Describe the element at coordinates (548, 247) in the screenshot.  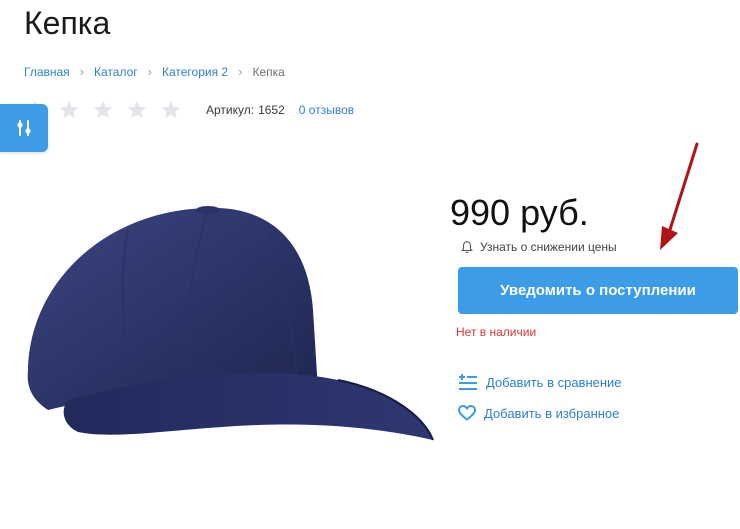
I see `price-drop-alert-label: Узнать о снижении цены` at that location.